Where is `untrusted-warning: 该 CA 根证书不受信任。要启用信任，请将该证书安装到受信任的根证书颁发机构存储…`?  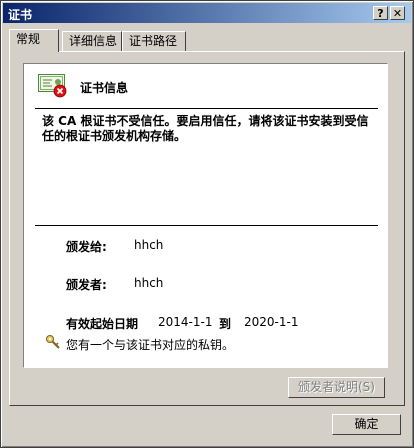 untrusted-warning: 该 CA 根证书不受信任。要启用信任，请将该证书安装到受信任的根证书颁发机构存储… is located at coordinates (205, 128).